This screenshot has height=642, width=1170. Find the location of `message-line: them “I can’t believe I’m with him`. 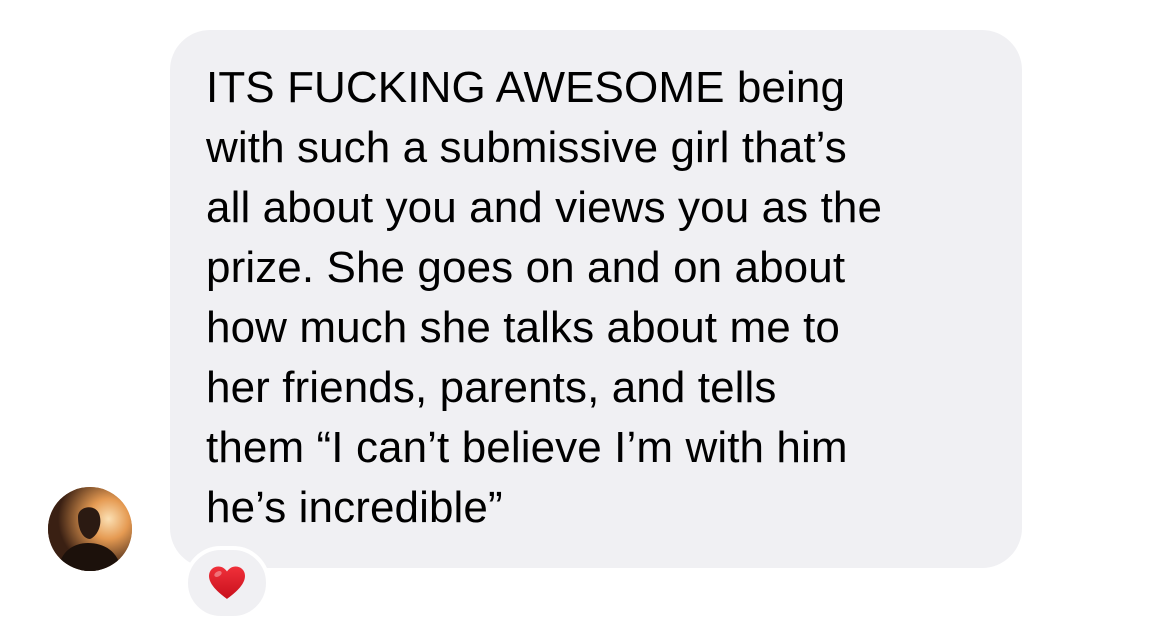

message-line: them “I can’t believe I’m with him is located at coordinates (527, 447).